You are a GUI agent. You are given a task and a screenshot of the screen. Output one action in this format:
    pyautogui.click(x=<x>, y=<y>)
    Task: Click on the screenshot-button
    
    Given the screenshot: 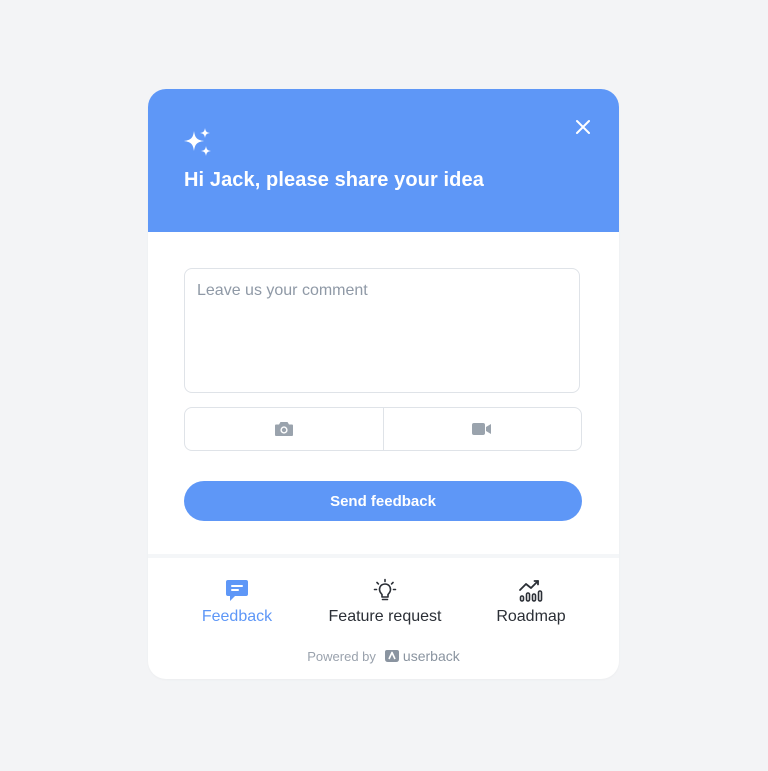 What is the action you would take?
    pyautogui.click(x=284, y=429)
    